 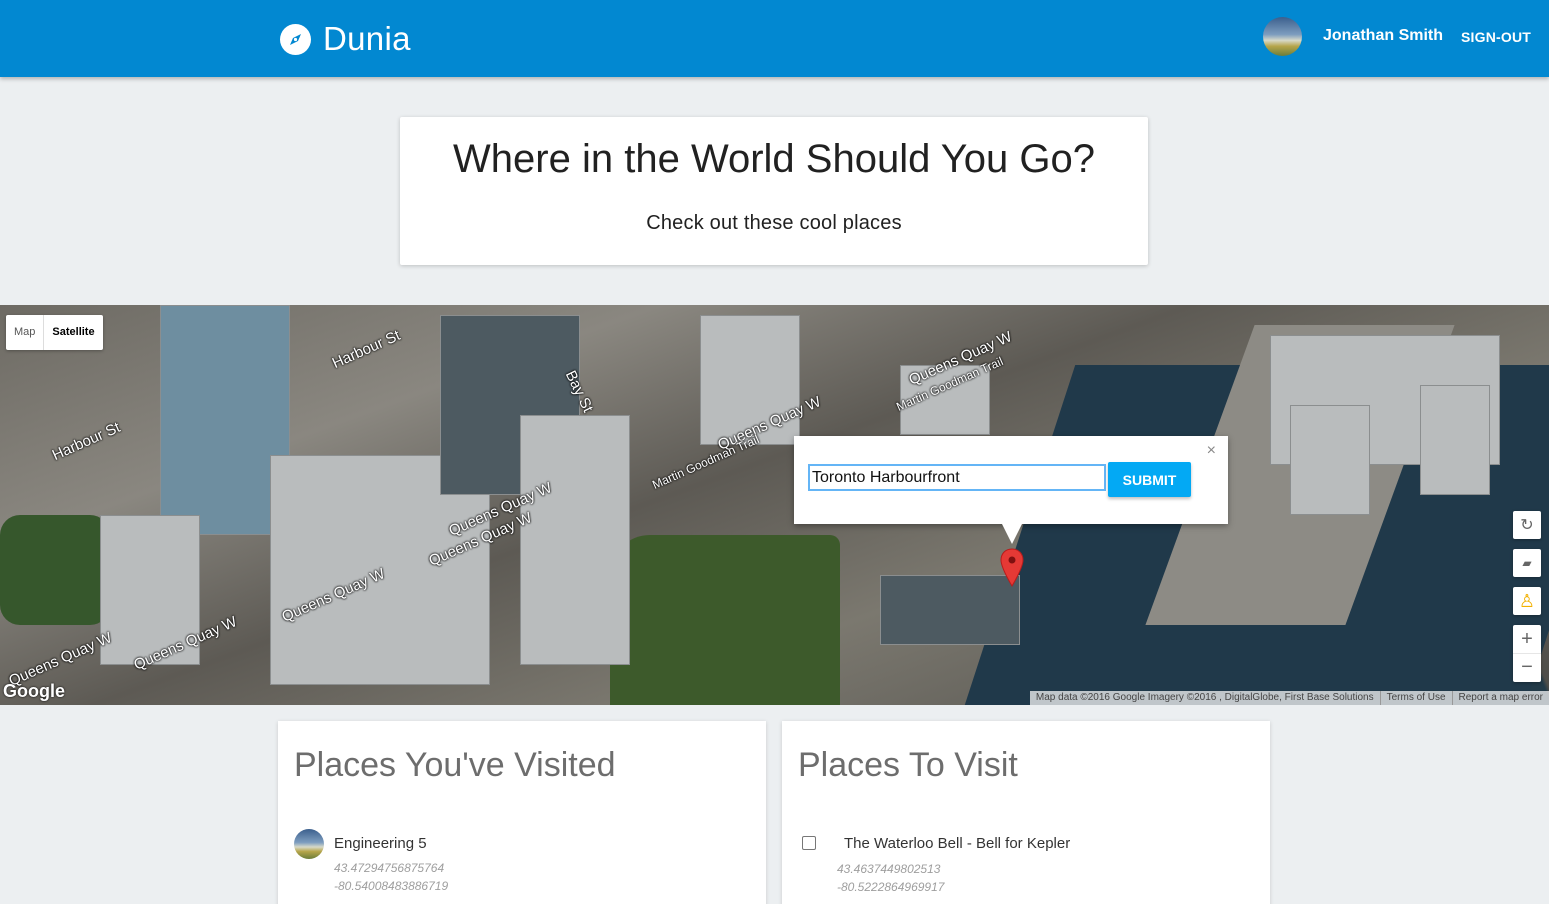 What do you see at coordinates (380, 843) in the screenshot?
I see `place-name: Engineering 5` at bounding box center [380, 843].